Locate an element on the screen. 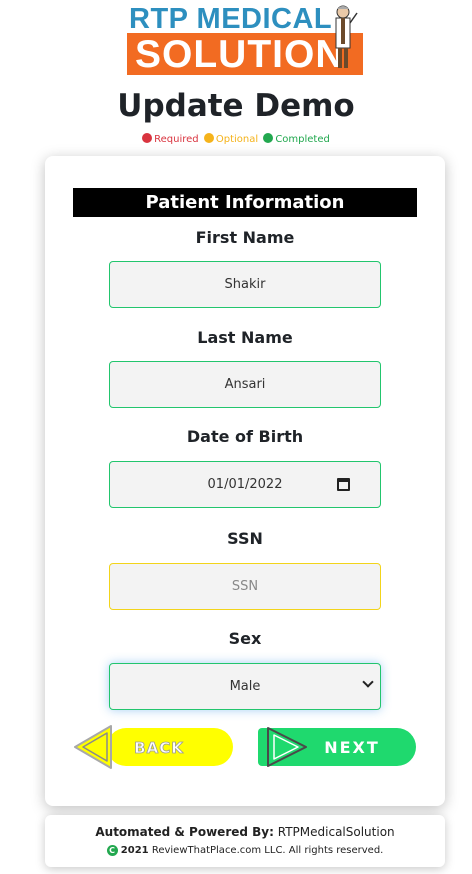 This screenshot has height=874, width=472. chevron-down-icon is located at coordinates (368, 682).